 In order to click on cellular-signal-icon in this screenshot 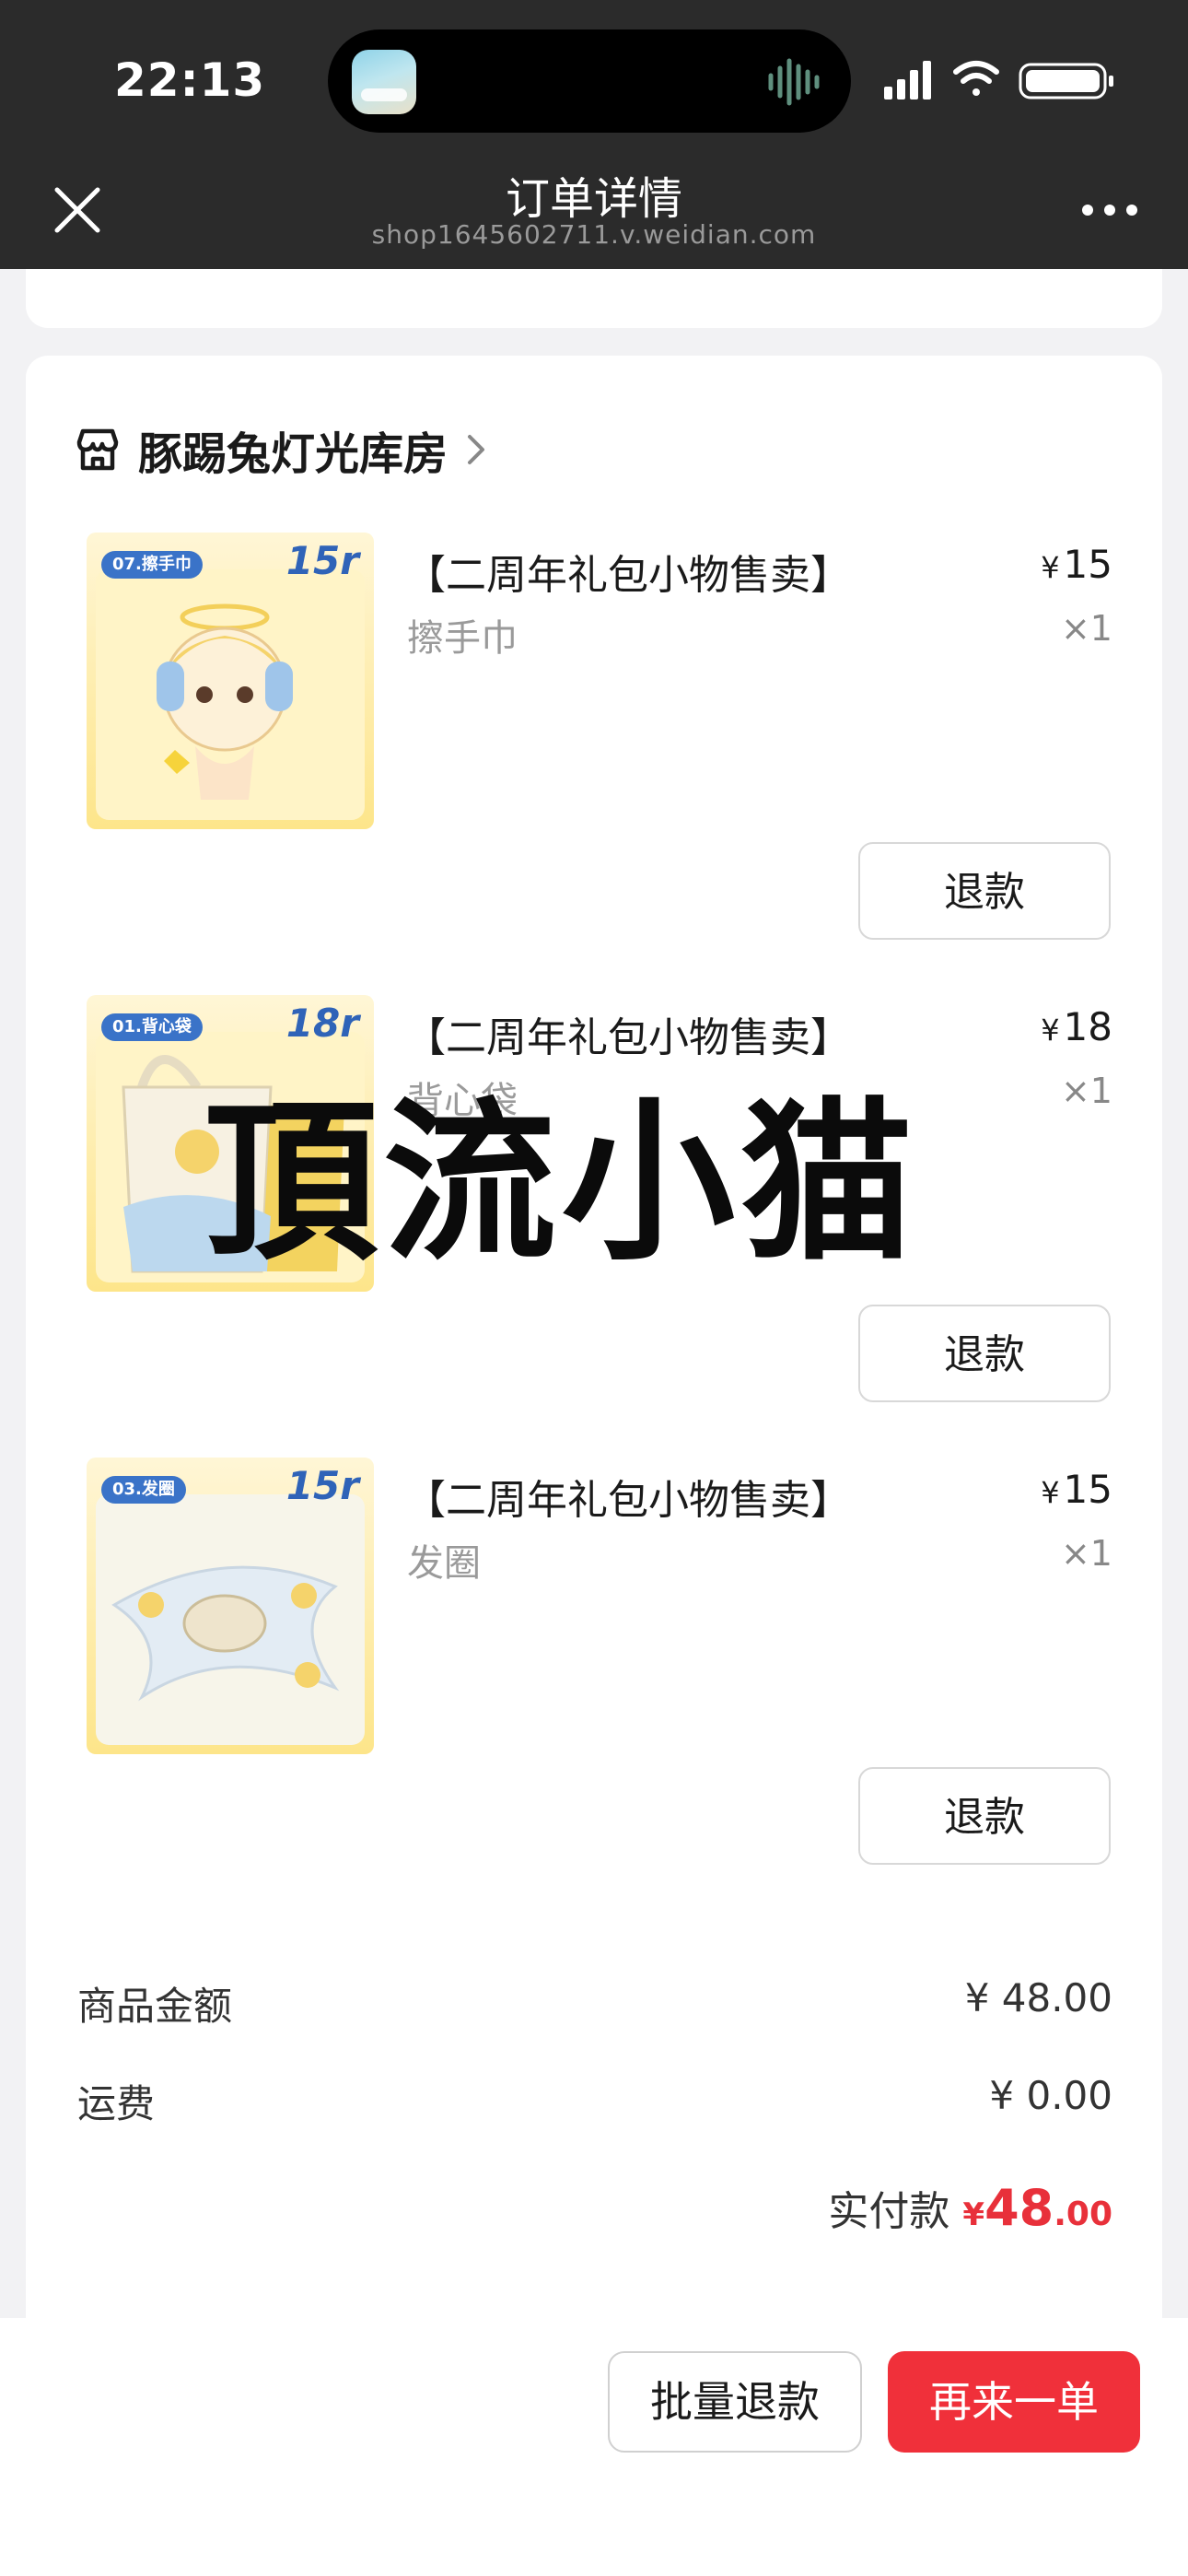, I will do `click(907, 80)`.